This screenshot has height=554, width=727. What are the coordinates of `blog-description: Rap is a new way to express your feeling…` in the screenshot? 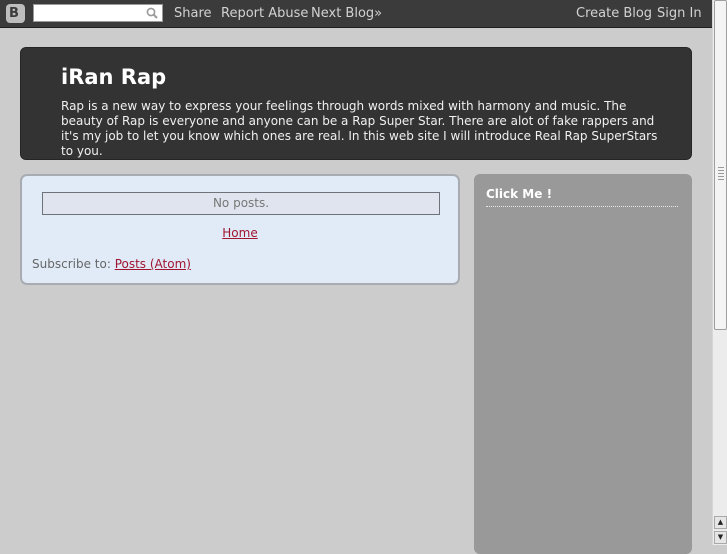 It's located at (359, 128).